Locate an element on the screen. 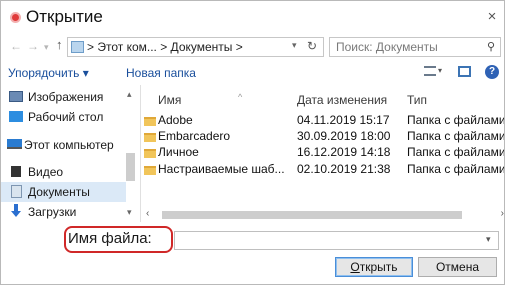  filename-dropdown-chevron-icon: ▾ is located at coordinates (488, 239).